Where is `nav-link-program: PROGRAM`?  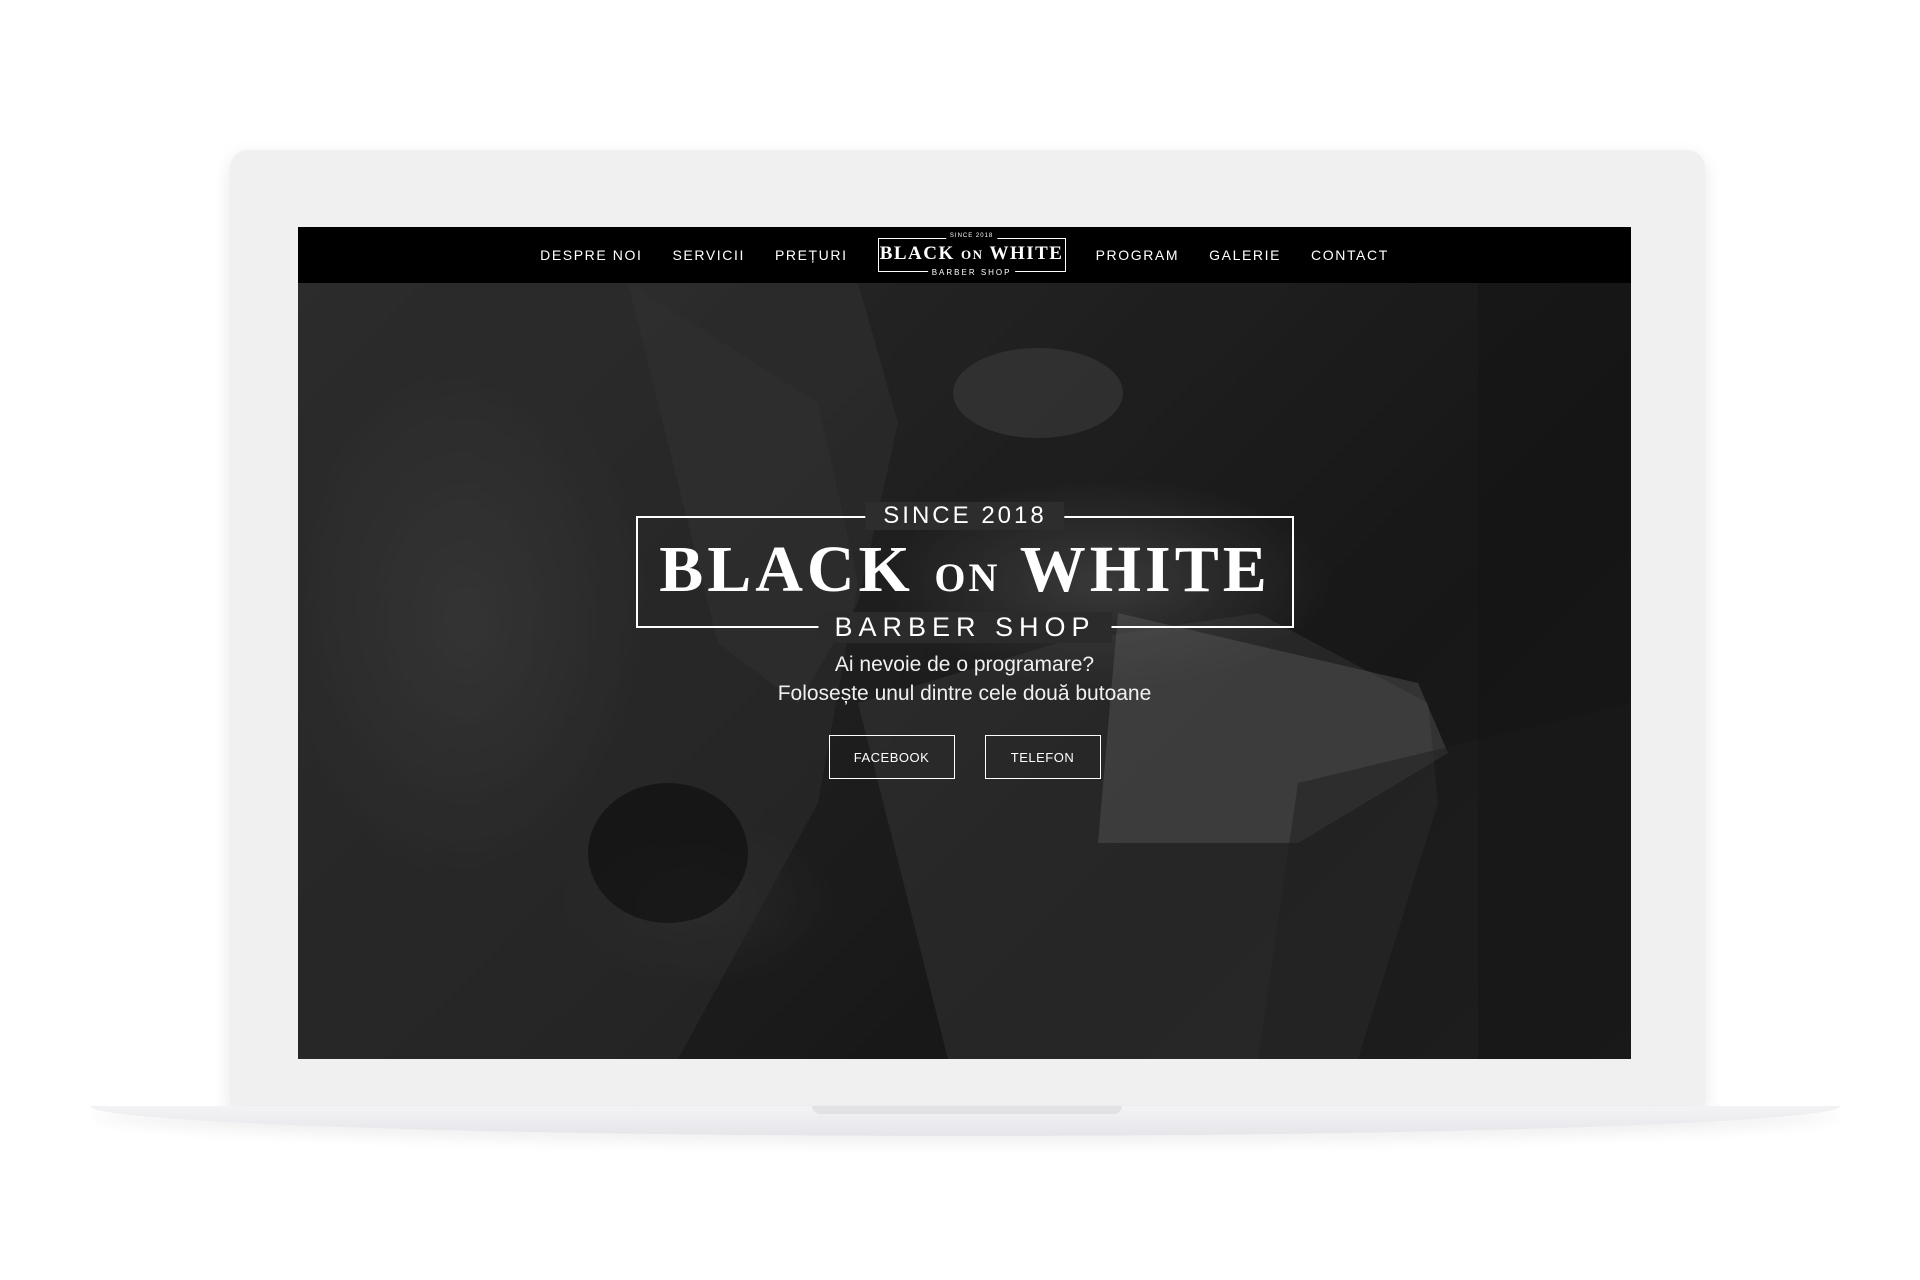
nav-link-program: PROGRAM is located at coordinates (1138, 255).